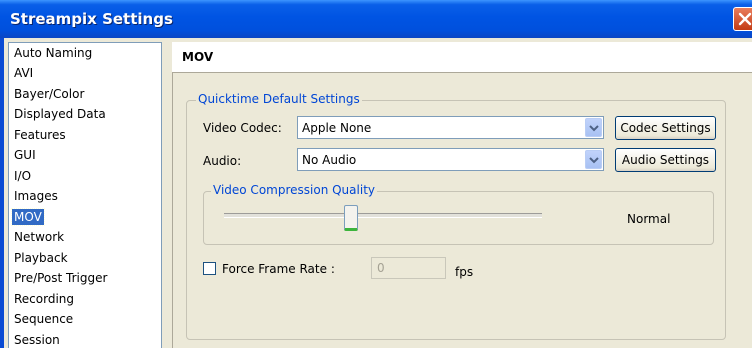 Image resolution: width=752 pixels, height=348 pixels. I want to click on list-item-mov: MOV, so click(28, 217).